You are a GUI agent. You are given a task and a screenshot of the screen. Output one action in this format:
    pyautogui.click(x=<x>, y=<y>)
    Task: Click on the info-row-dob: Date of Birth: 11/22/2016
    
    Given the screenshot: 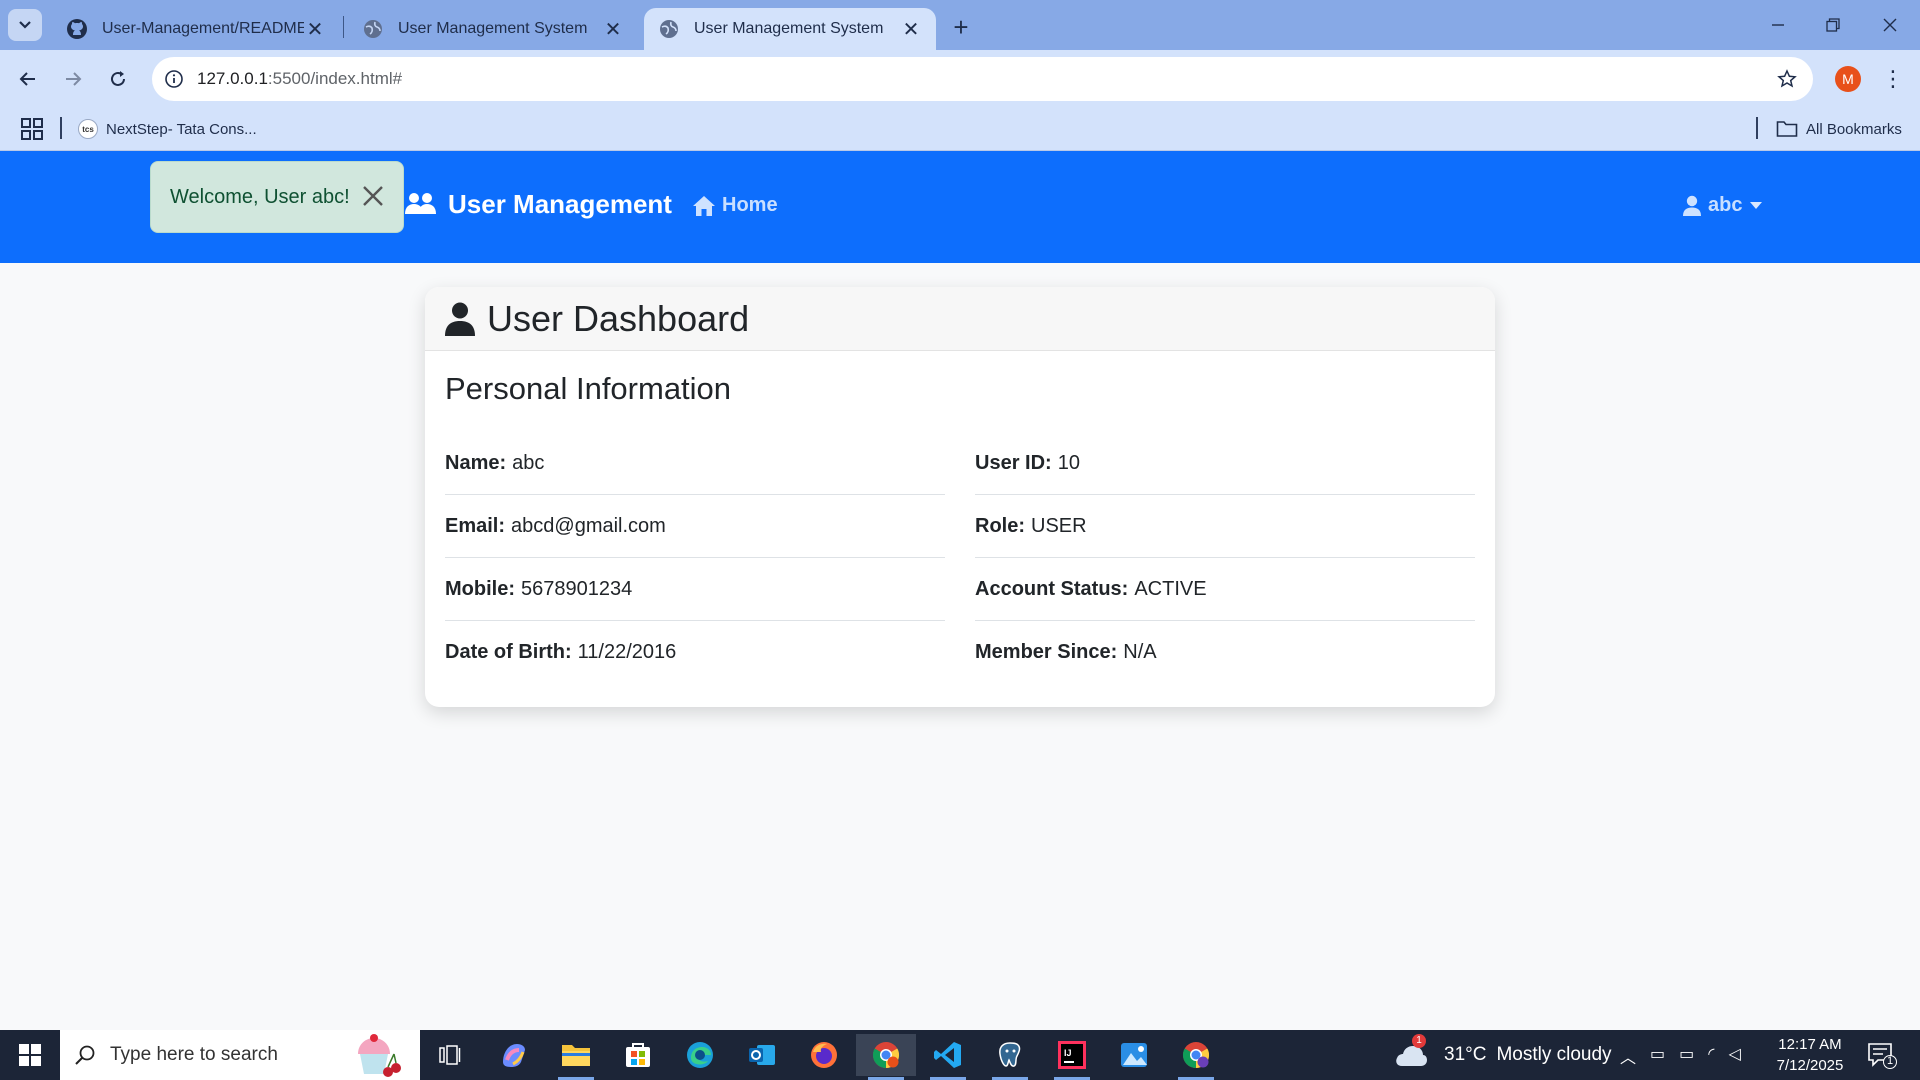 What is the action you would take?
    pyautogui.click(x=695, y=652)
    